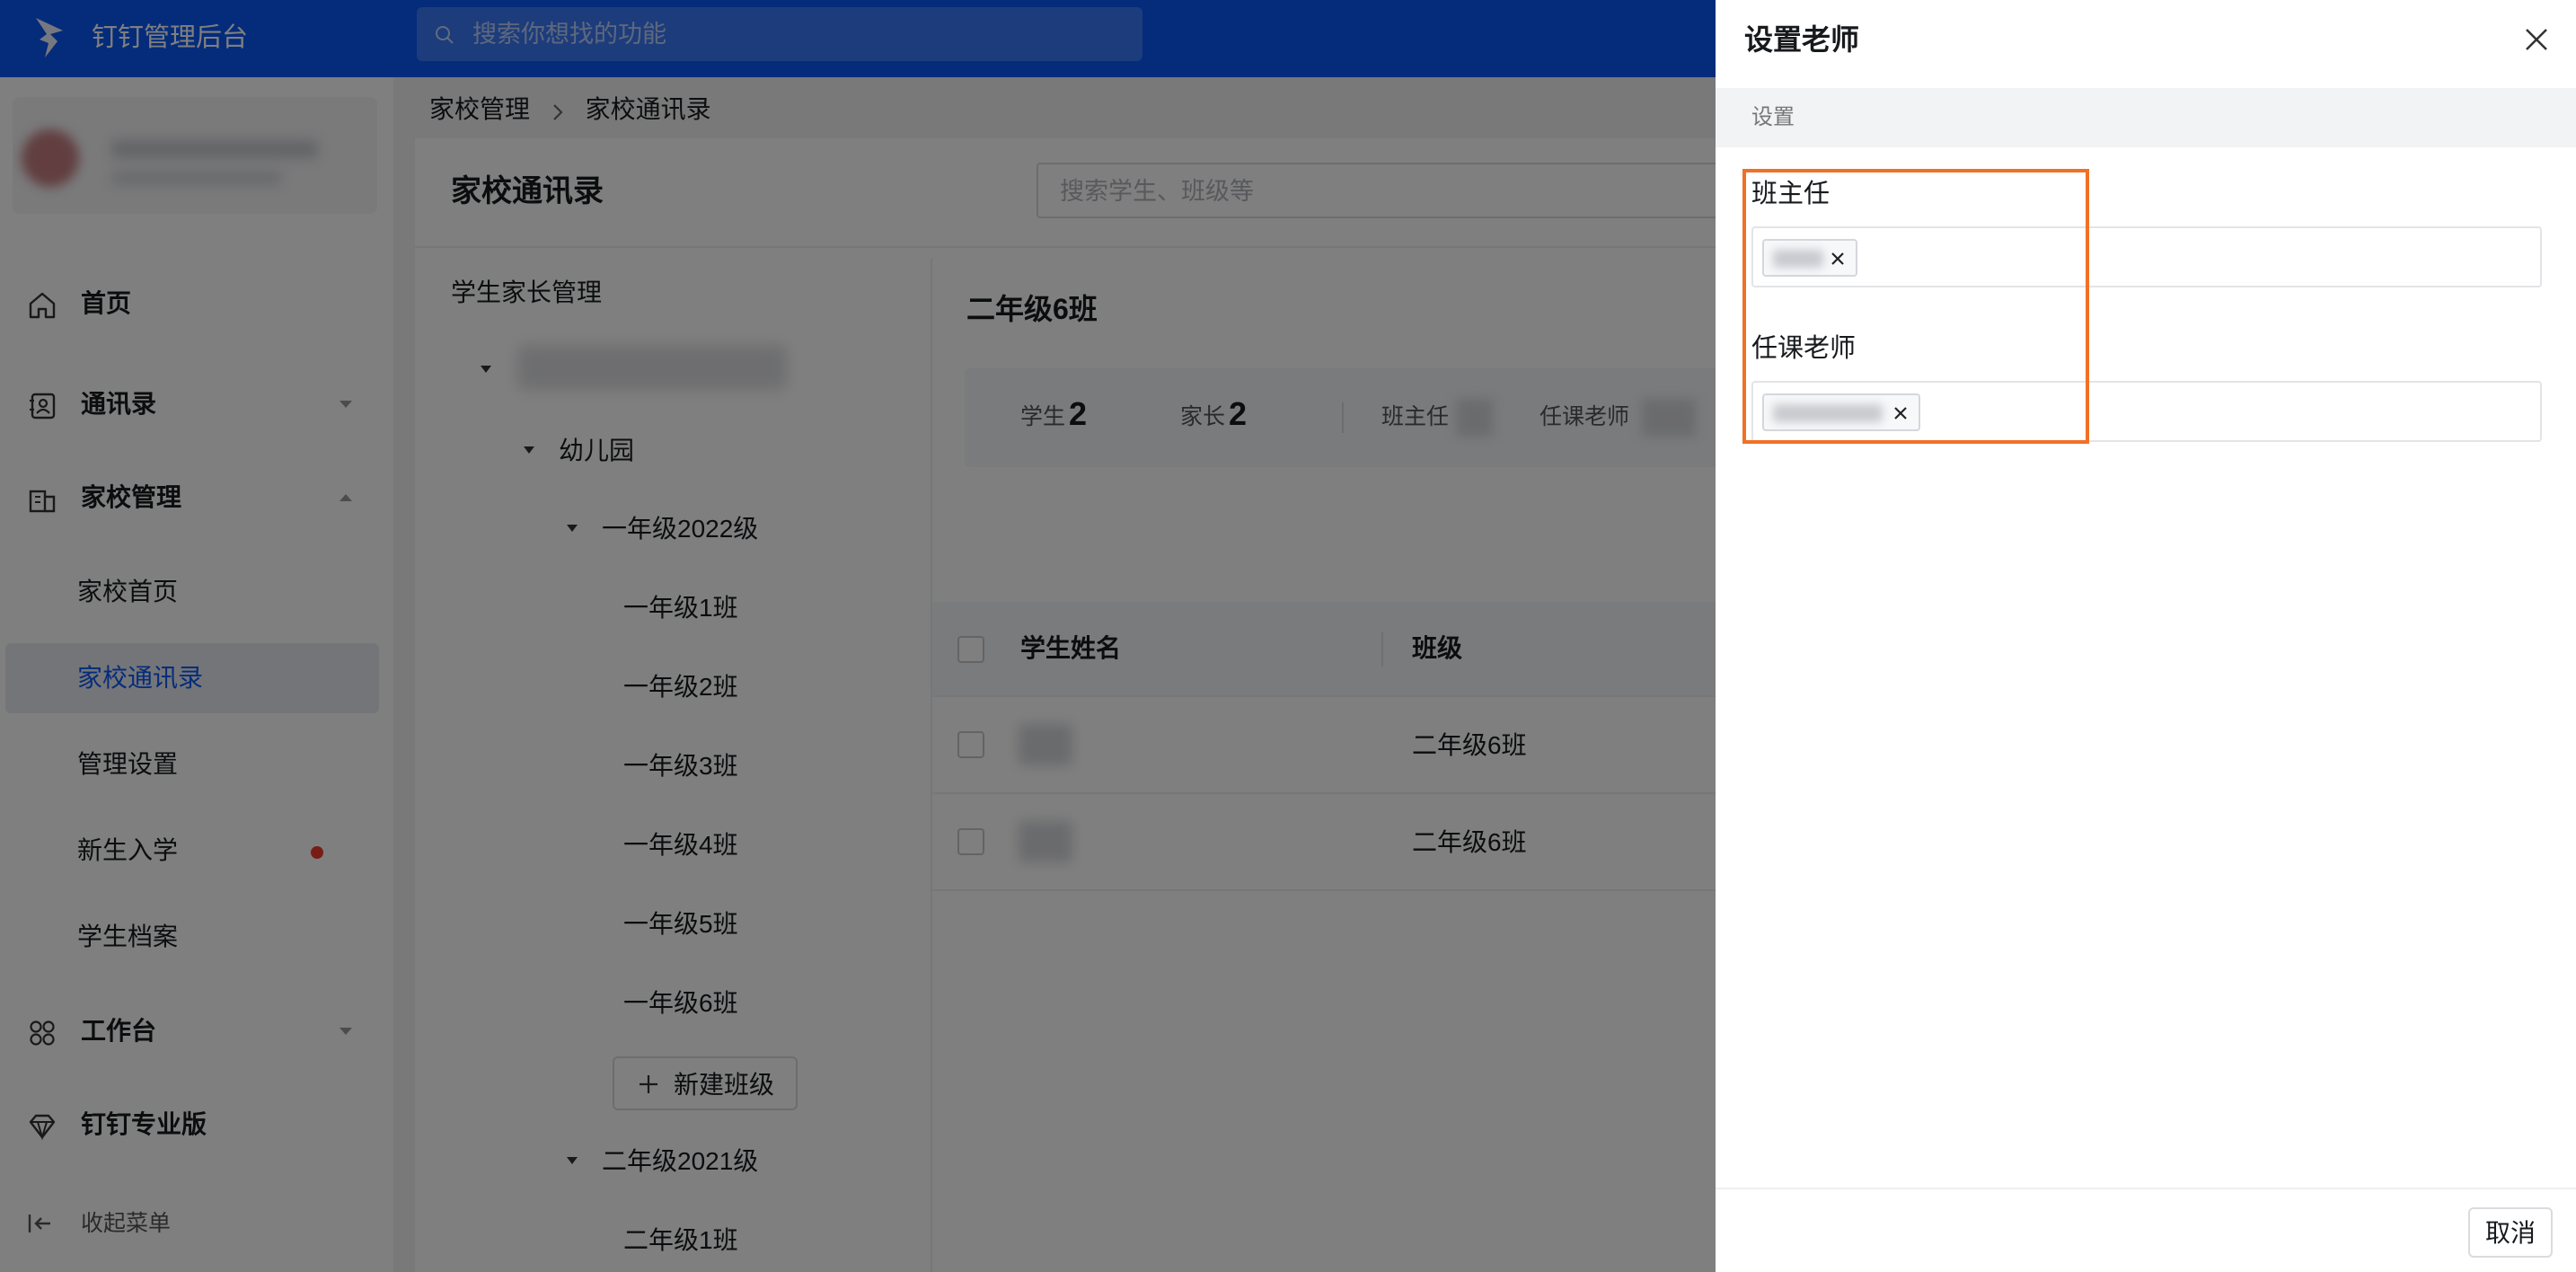  I want to click on cancel-button: 取消, so click(2510, 1232).